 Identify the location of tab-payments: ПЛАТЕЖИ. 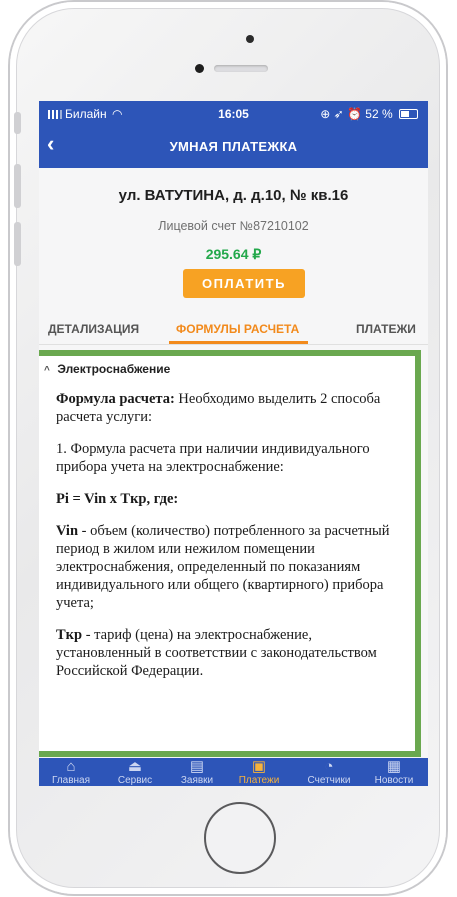
(386, 329).